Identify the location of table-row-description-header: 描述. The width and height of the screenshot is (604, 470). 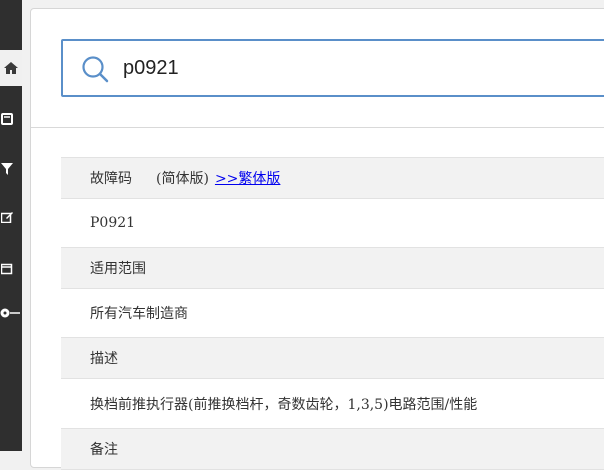
(332, 358).